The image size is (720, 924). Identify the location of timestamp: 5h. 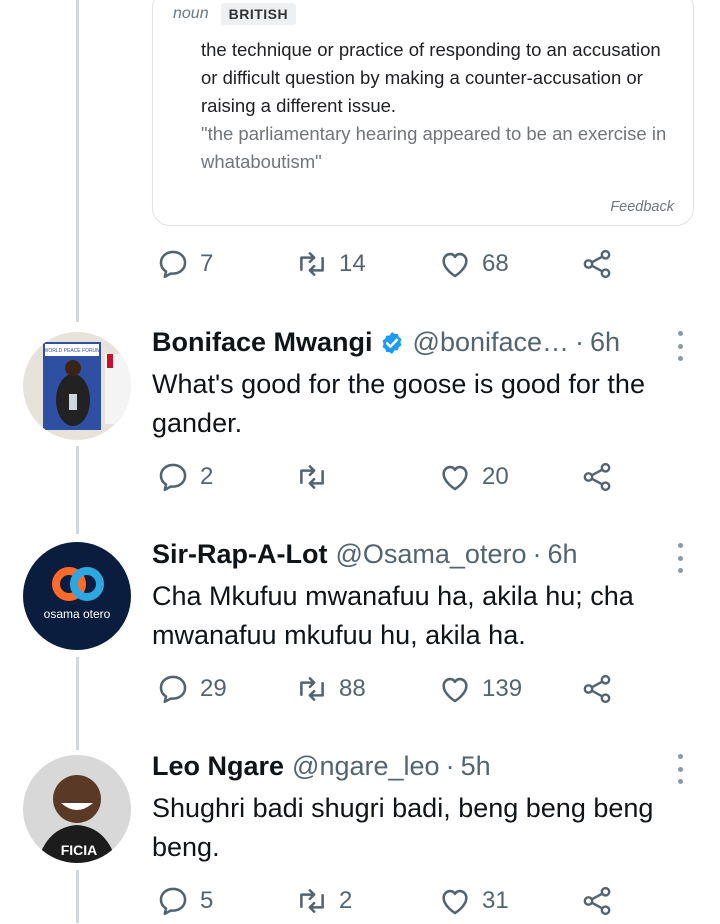
(476, 766).